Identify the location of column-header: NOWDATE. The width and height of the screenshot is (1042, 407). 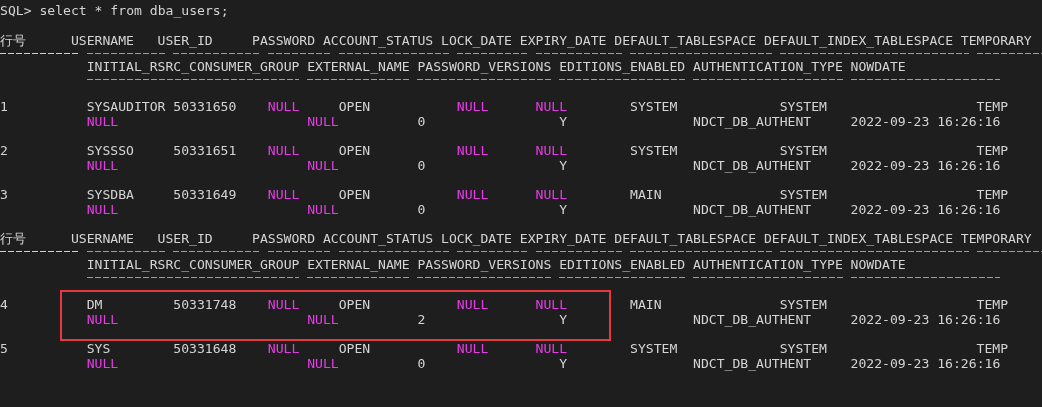
(878, 264).